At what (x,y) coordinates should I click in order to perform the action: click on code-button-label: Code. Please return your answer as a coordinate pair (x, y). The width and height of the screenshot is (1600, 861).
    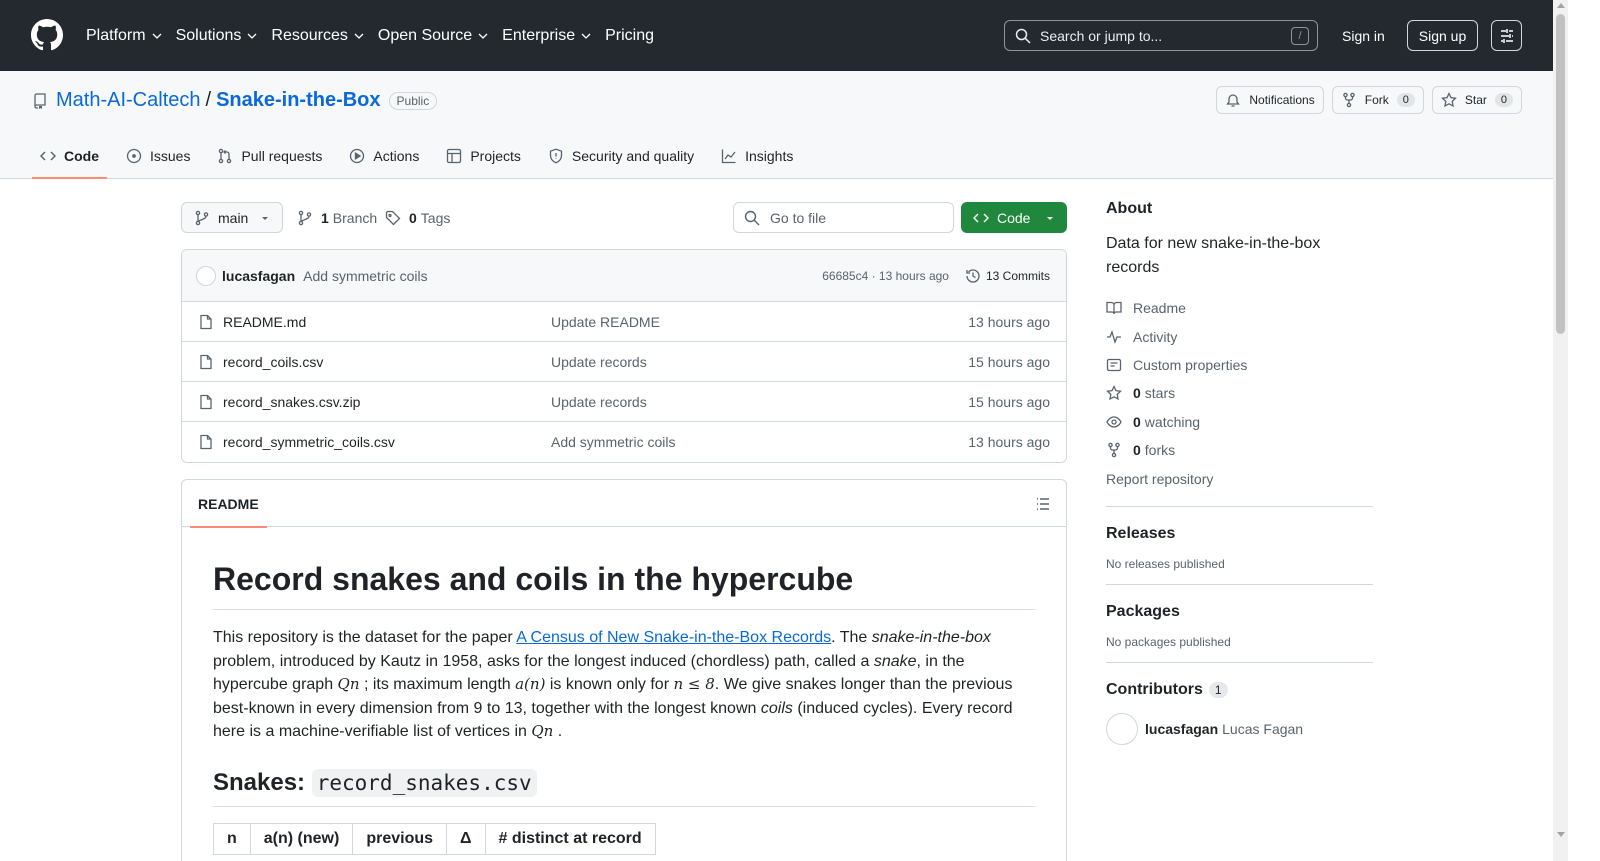
    Looking at the image, I should click on (1014, 217).